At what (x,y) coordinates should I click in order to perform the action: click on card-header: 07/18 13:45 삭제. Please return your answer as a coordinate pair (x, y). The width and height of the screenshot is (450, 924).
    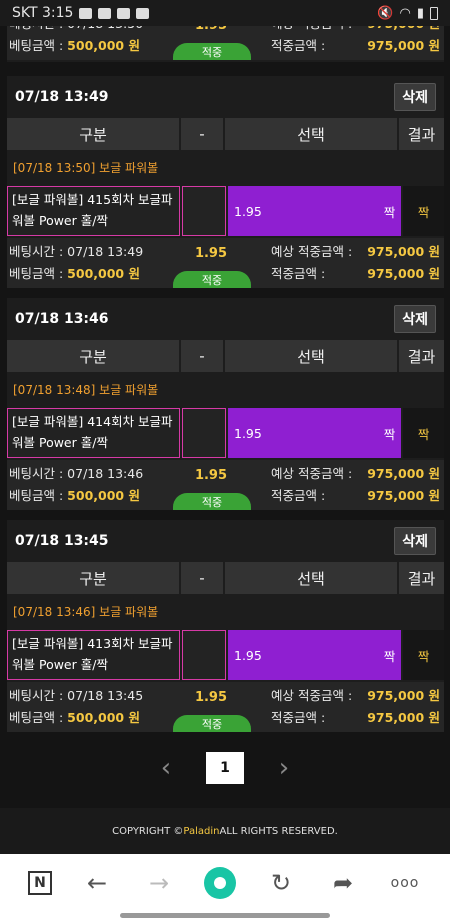
    Looking at the image, I should click on (225, 541).